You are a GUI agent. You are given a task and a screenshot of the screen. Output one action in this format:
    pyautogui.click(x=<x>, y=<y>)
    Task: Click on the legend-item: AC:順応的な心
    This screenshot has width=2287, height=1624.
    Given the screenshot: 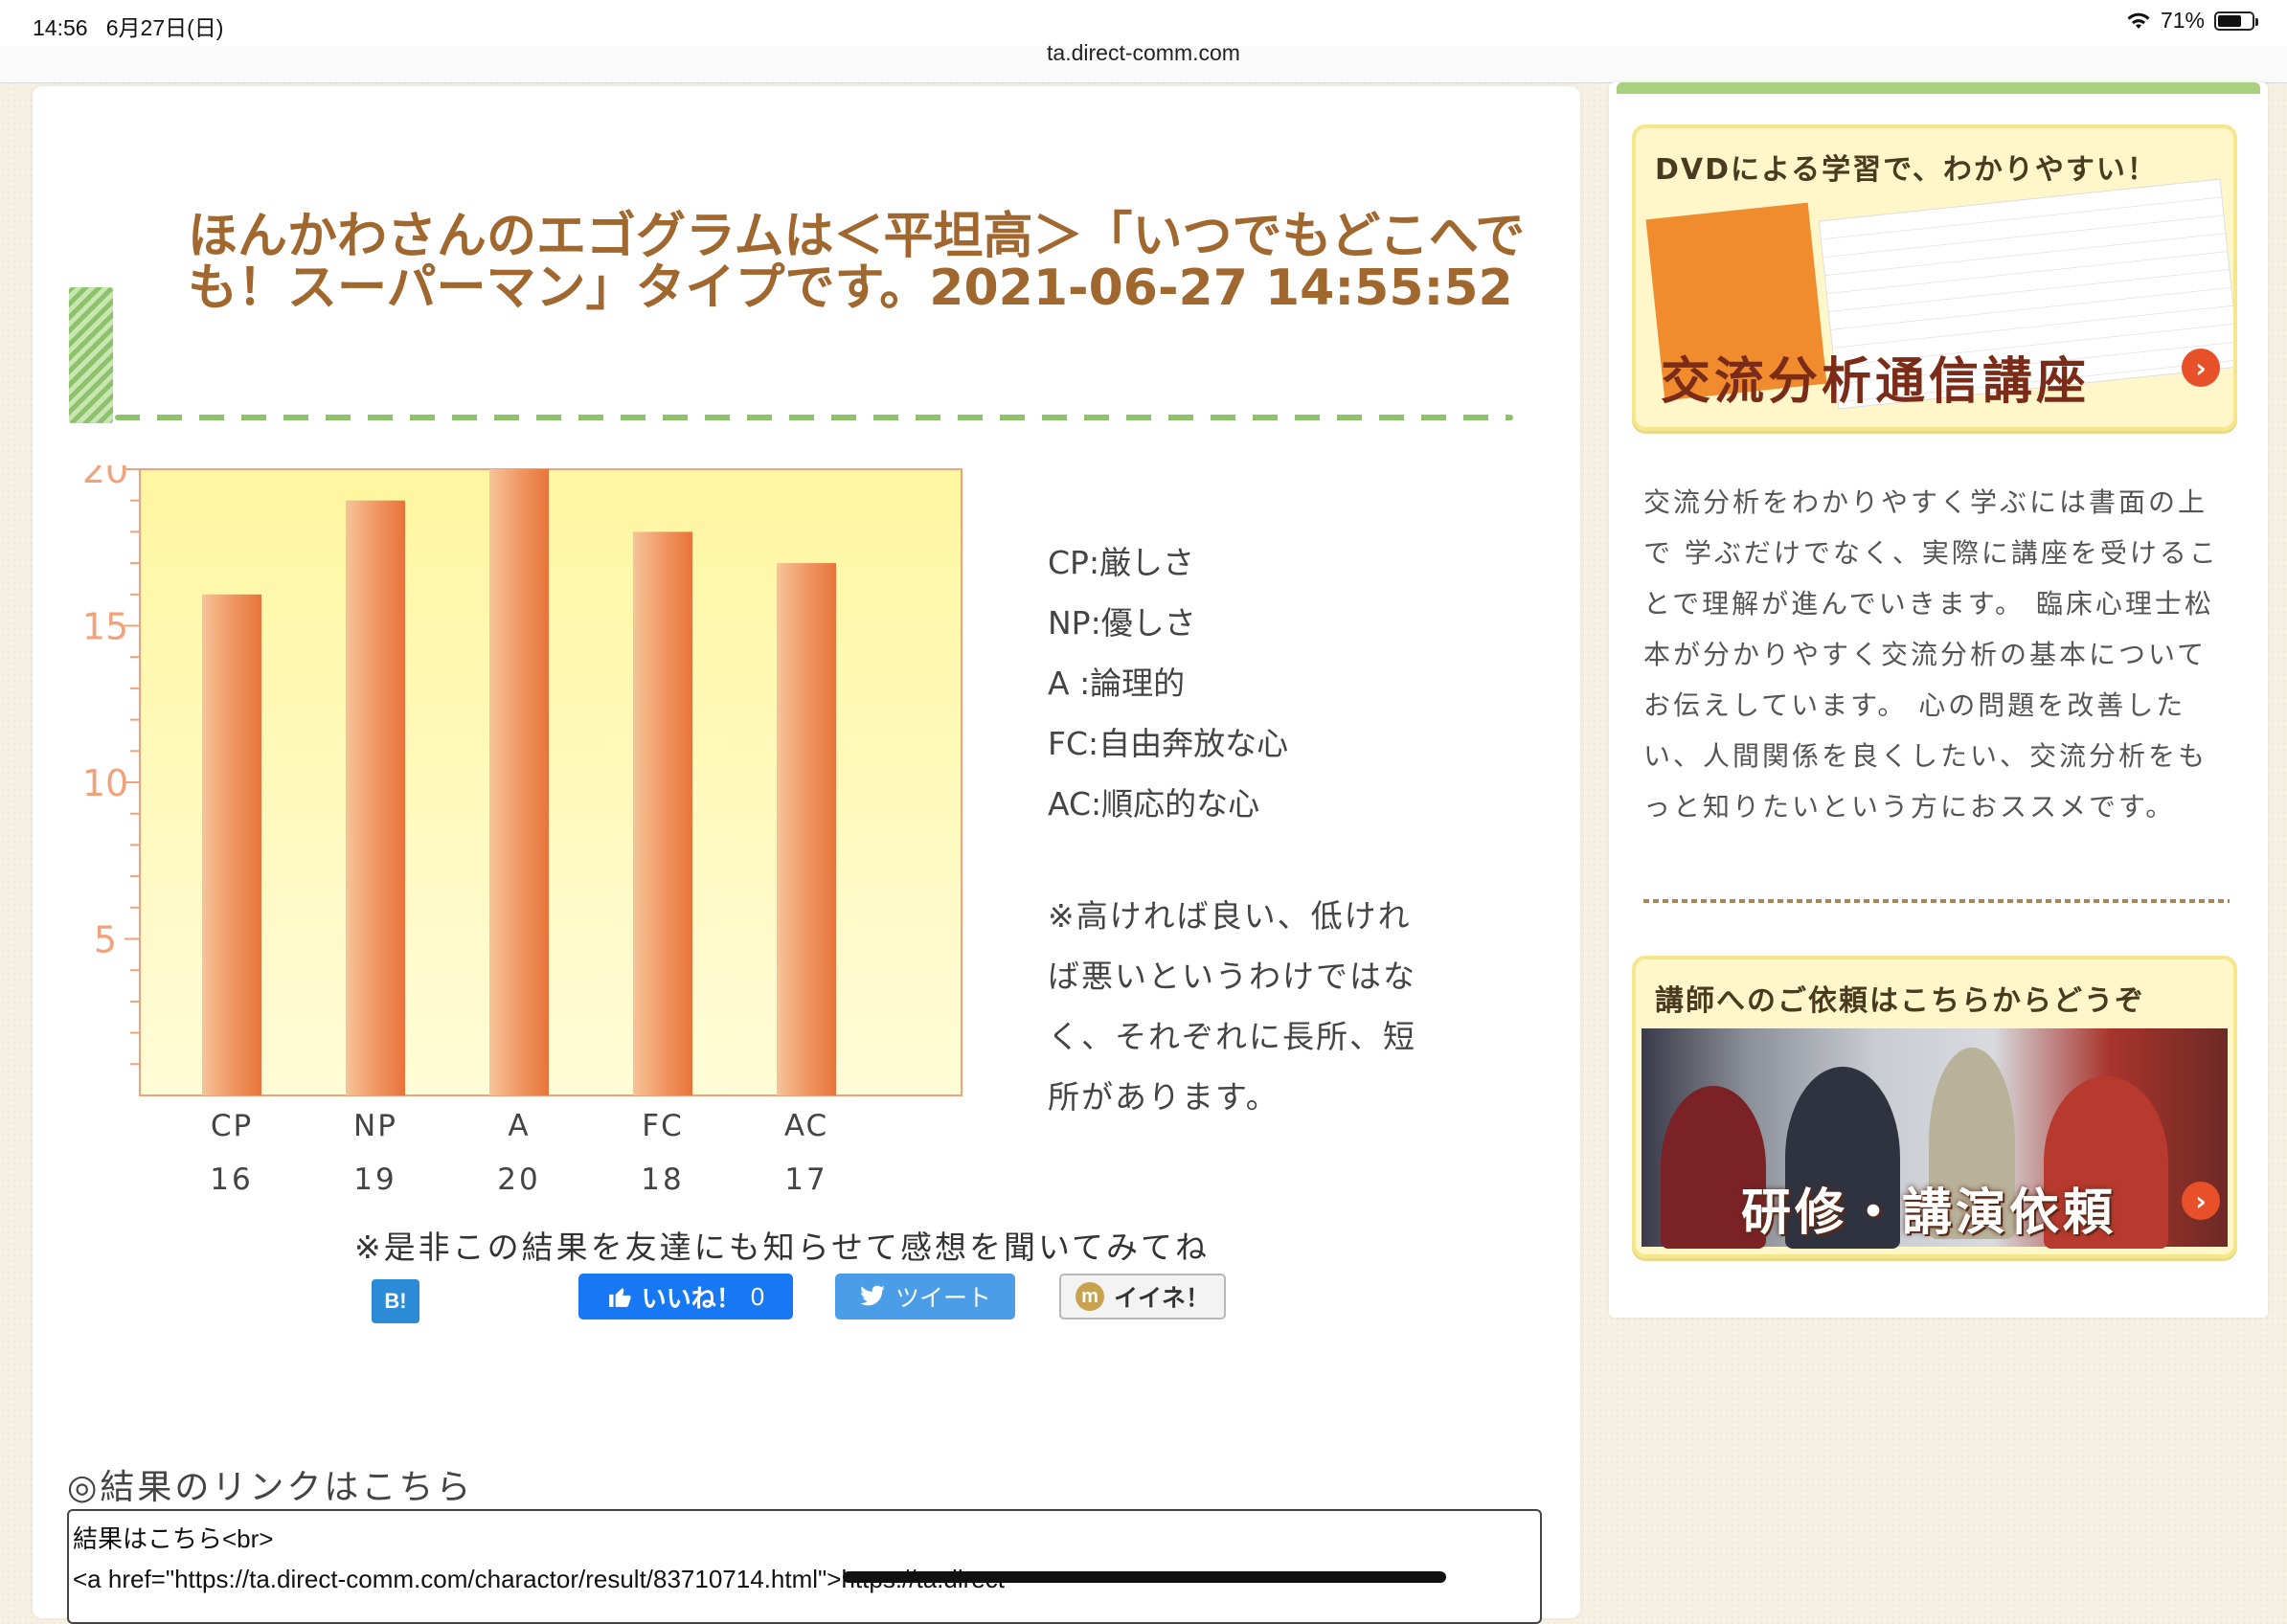 What is the action you would take?
    pyautogui.click(x=1154, y=804)
    